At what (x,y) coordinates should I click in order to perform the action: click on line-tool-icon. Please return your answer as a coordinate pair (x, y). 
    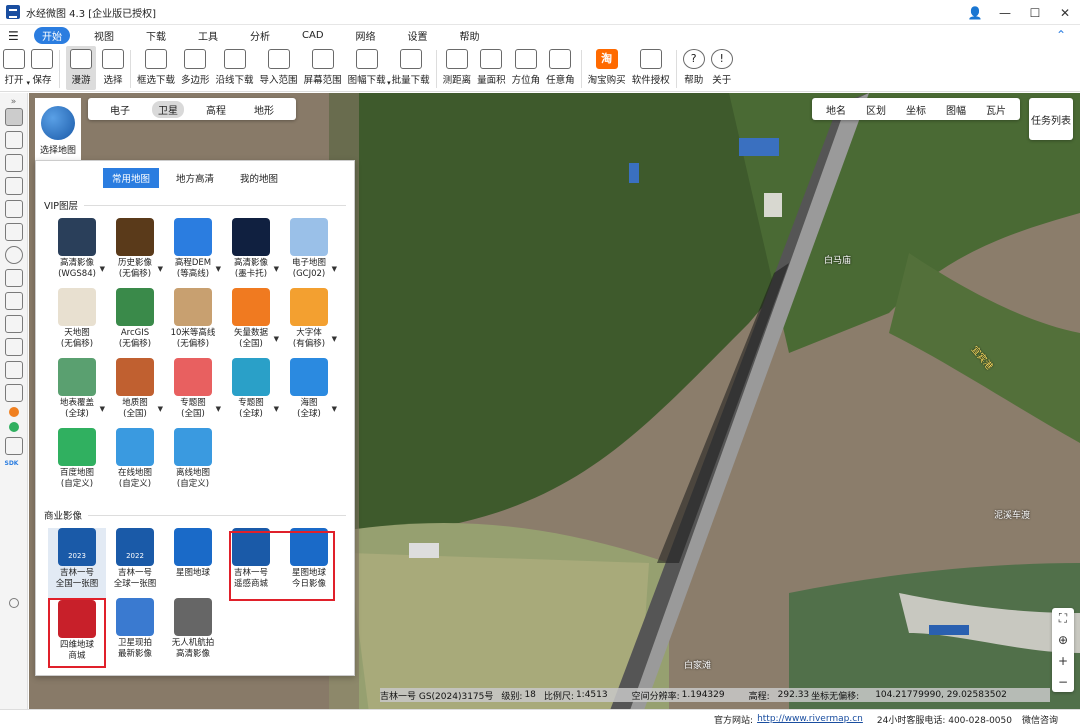
    Looking at the image, I should click on (13, 186).